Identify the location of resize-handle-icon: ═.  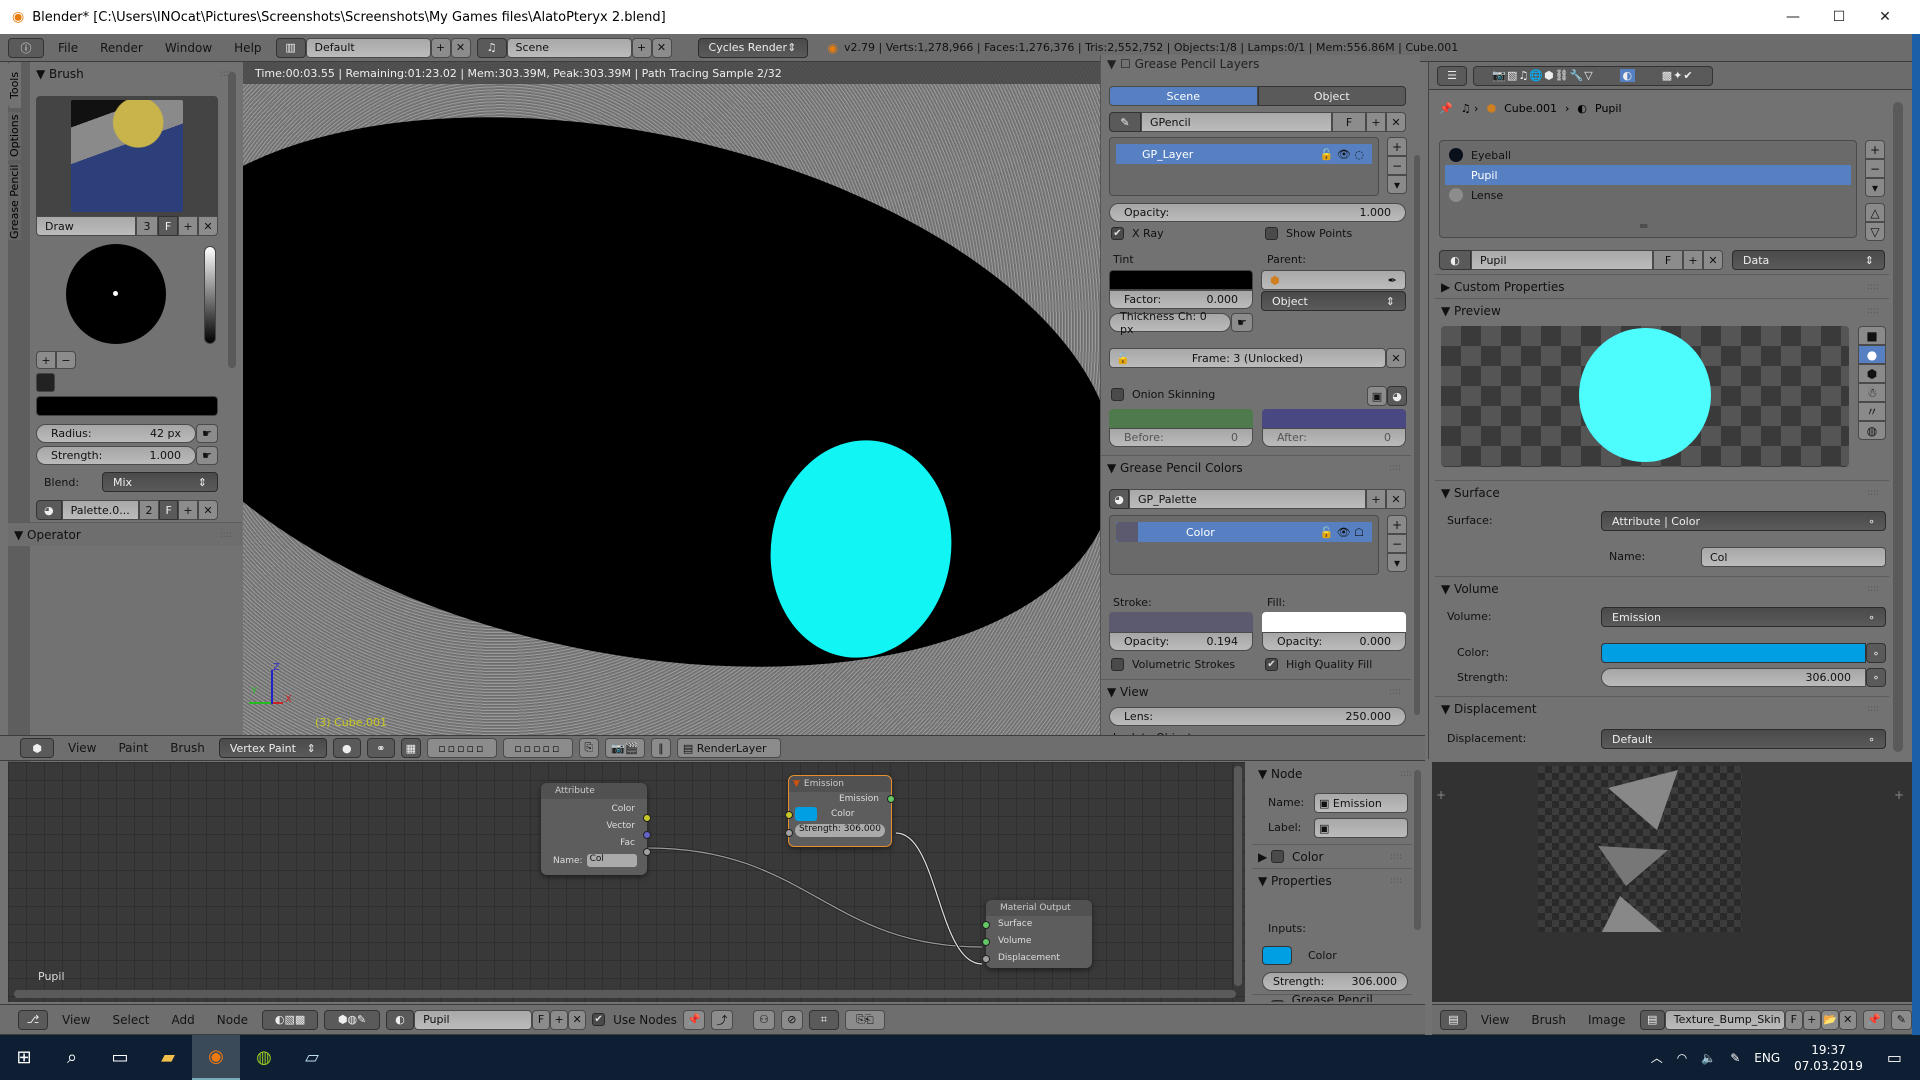
(1643, 226).